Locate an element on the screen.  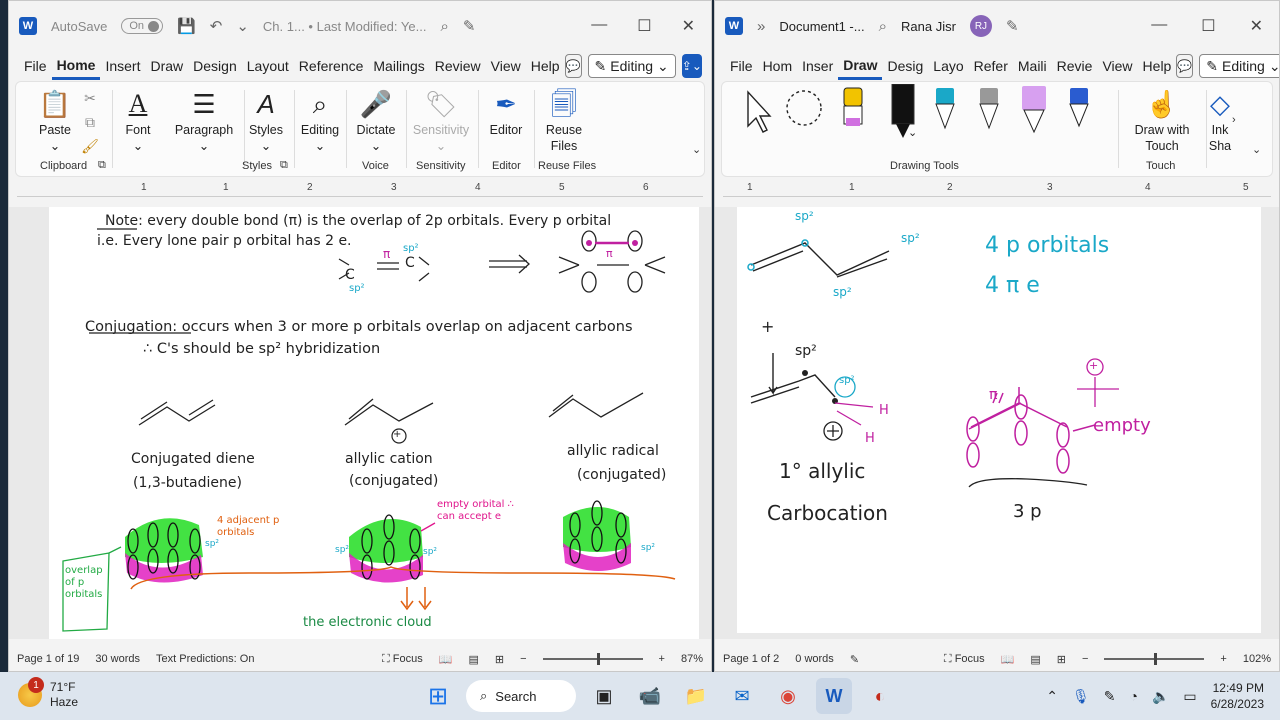
tab-draw-right: Draw is located at coordinates (860, 66).